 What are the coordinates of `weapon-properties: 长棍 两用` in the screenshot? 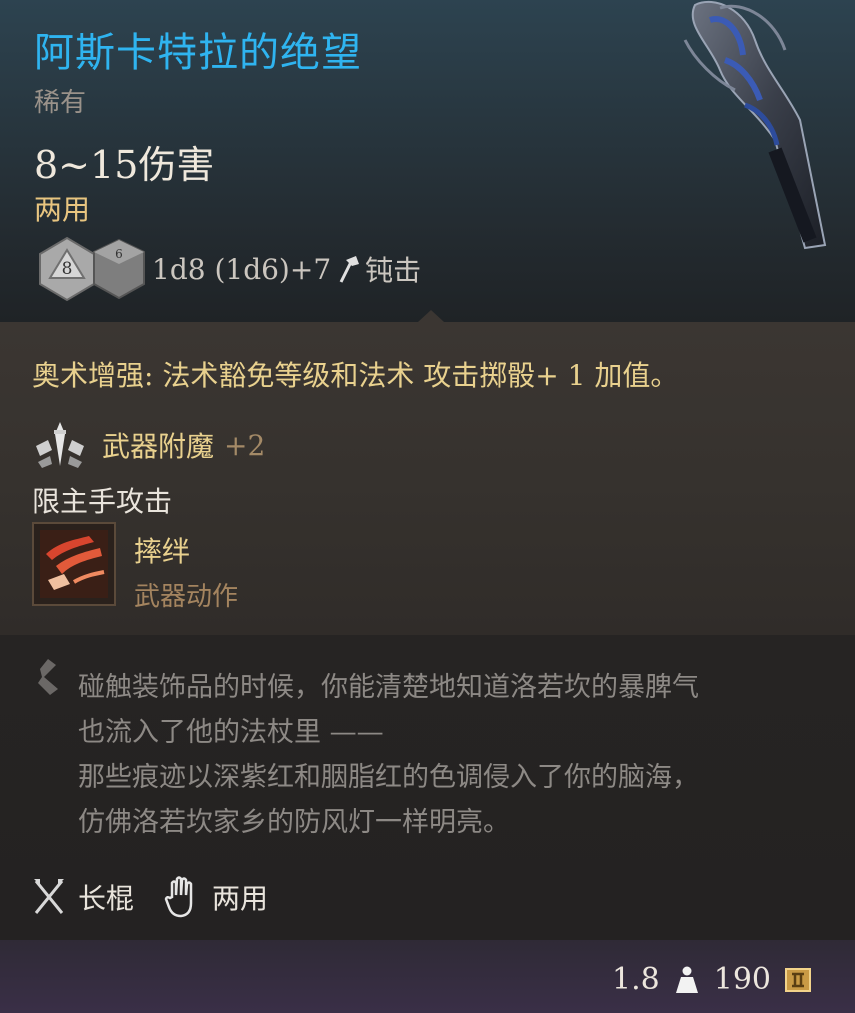 It's located at (165, 897).